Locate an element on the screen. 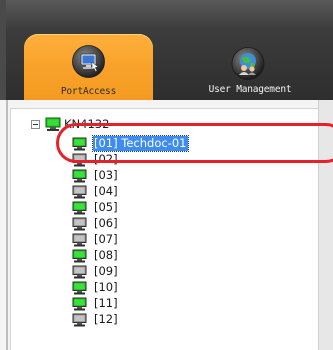 Image resolution: width=333 pixels, height=350 pixels. window-edge is located at coordinates (3, 50).